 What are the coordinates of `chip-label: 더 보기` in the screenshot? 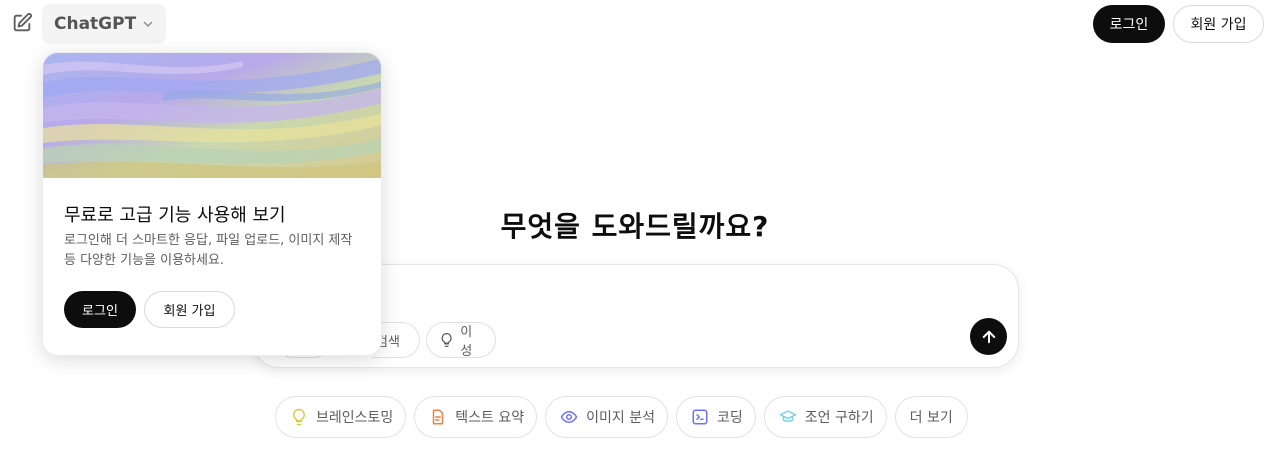 It's located at (931, 418).